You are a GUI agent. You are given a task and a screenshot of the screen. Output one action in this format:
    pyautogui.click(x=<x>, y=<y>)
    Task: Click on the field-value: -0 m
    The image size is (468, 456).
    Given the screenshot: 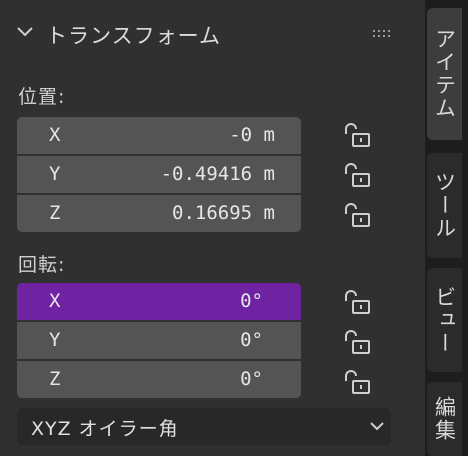 What is the action you would take?
    pyautogui.click(x=252, y=135)
    